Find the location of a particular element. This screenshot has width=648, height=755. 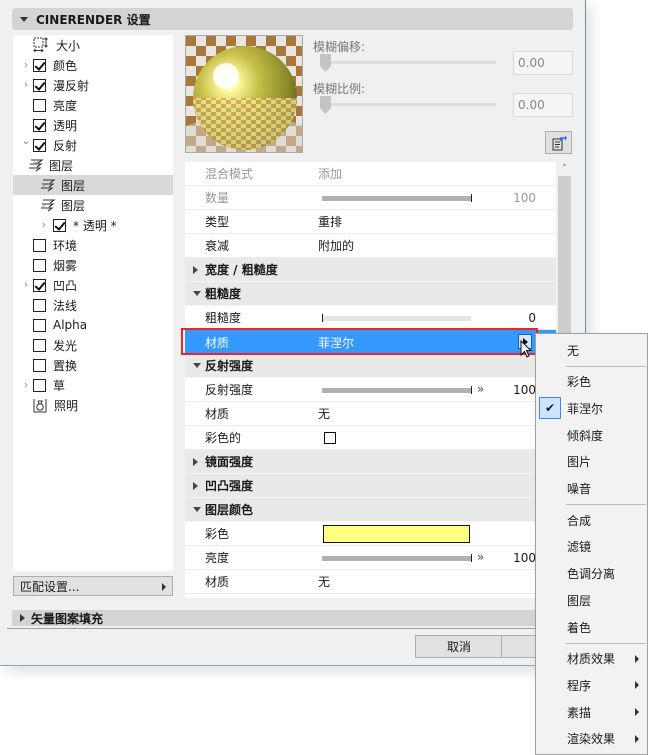

property-row: 数量 100 is located at coordinates (370, 198).